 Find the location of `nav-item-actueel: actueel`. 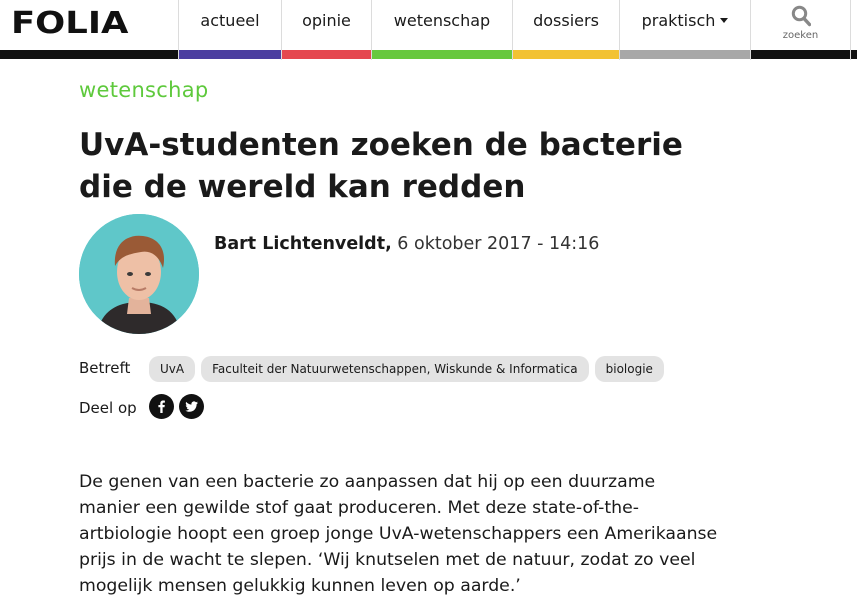

nav-item-actueel: actueel is located at coordinates (229, 30).